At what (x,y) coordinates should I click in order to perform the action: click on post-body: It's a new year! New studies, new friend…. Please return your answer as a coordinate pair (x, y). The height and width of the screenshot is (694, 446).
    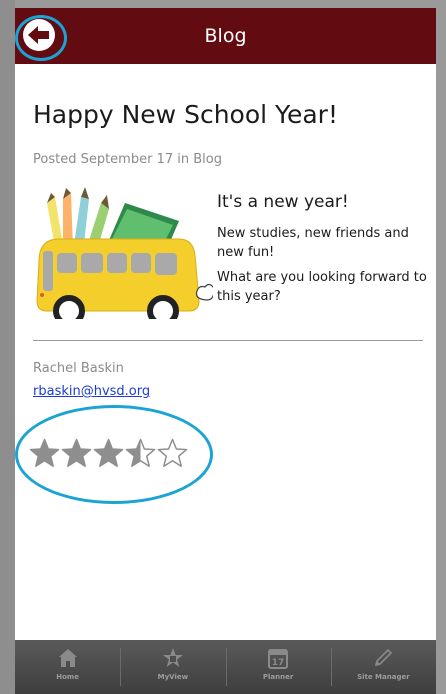
    Looking at the image, I should click on (322, 252).